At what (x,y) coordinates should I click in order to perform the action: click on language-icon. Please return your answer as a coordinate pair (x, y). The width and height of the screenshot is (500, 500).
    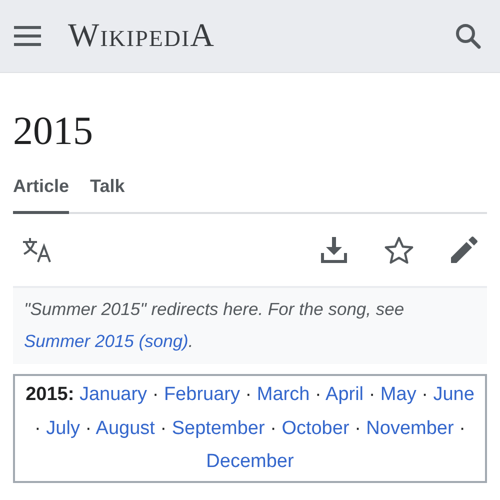
    Looking at the image, I should click on (37, 250).